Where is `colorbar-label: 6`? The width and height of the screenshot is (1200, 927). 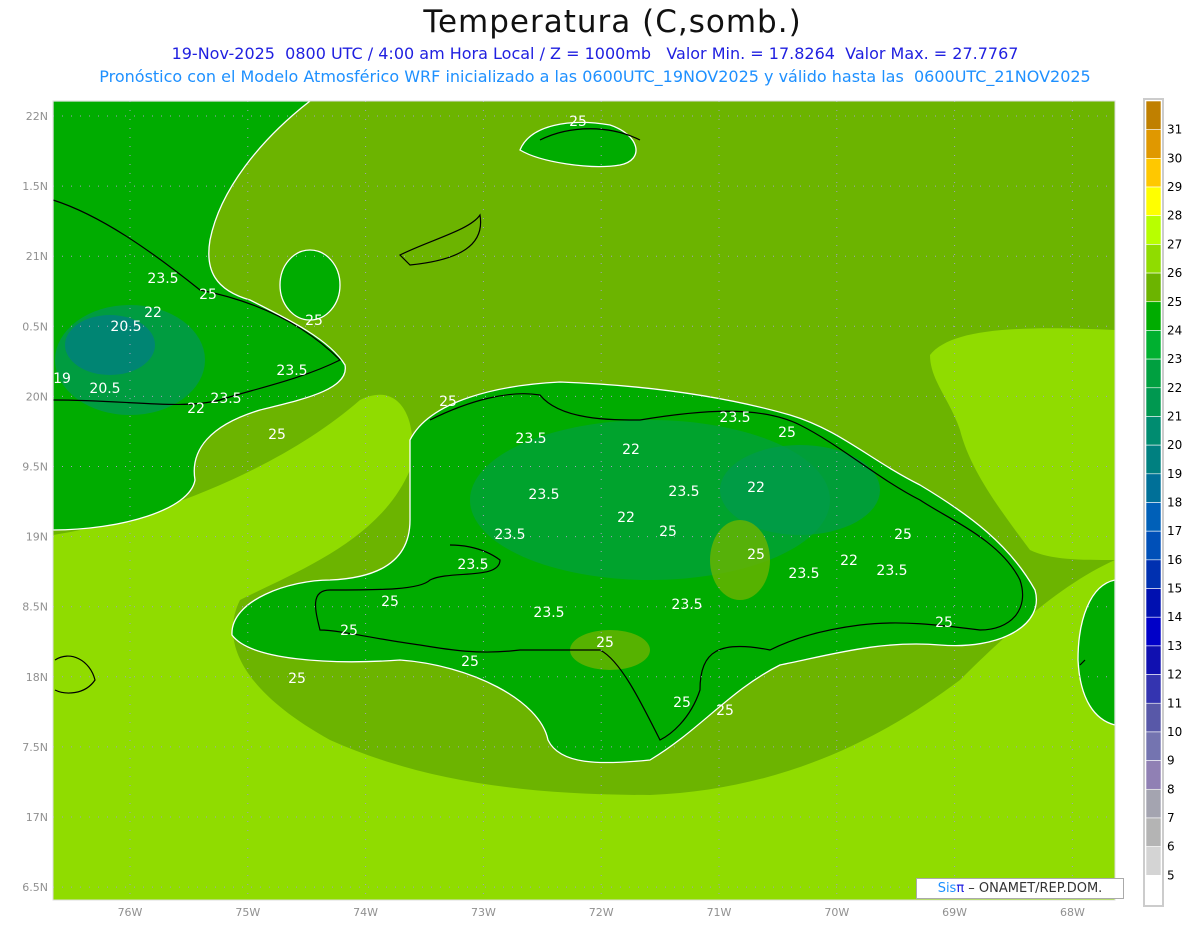
colorbar-label: 6 is located at coordinates (1171, 847).